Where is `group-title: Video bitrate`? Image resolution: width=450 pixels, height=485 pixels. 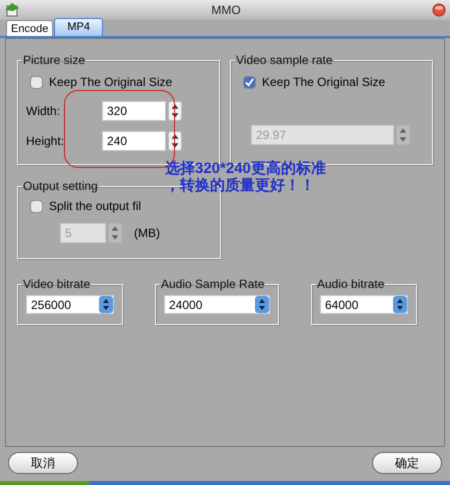 group-title: Video bitrate is located at coordinates (57, 284).